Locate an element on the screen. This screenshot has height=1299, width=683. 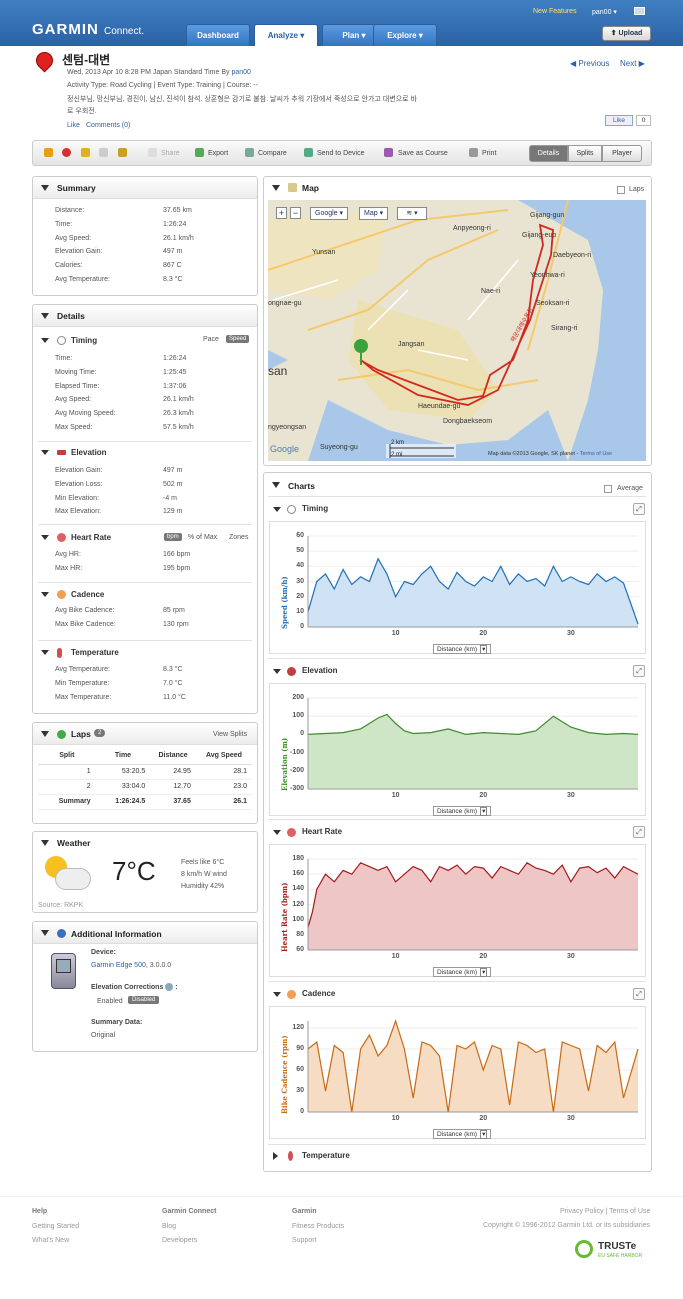
delete-icon is located at coordinates (66, 152).